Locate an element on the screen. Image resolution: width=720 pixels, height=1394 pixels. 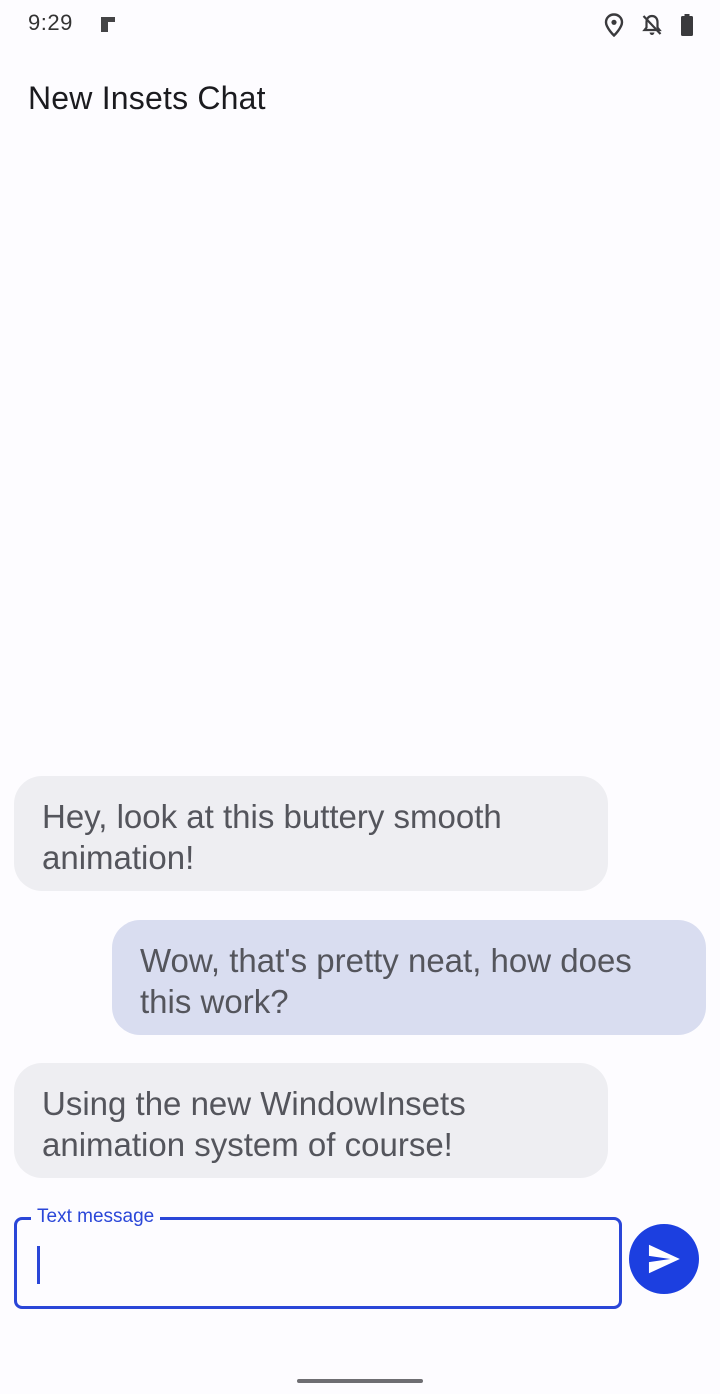
text-cursor is located at coordinates (38, 1265).